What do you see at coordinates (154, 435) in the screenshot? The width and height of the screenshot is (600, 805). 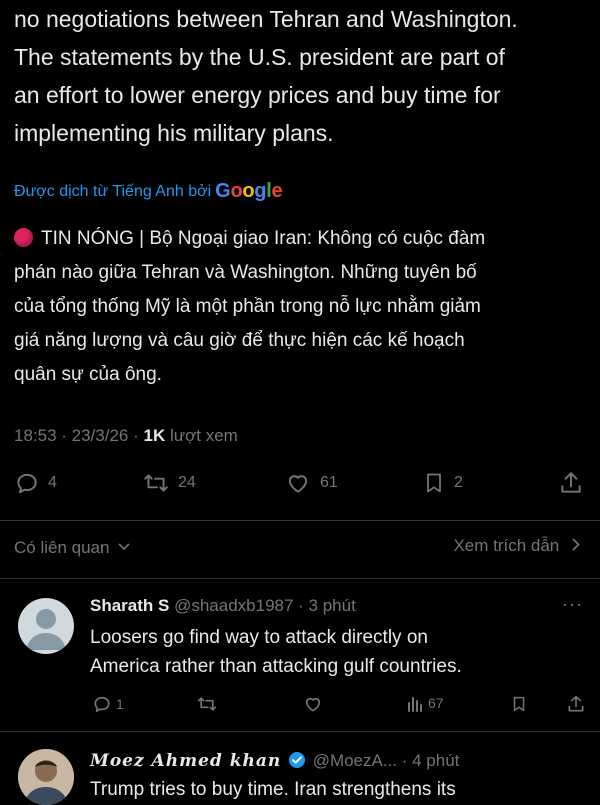 I see `views-count: 1K` at bounding box center [154, 435].